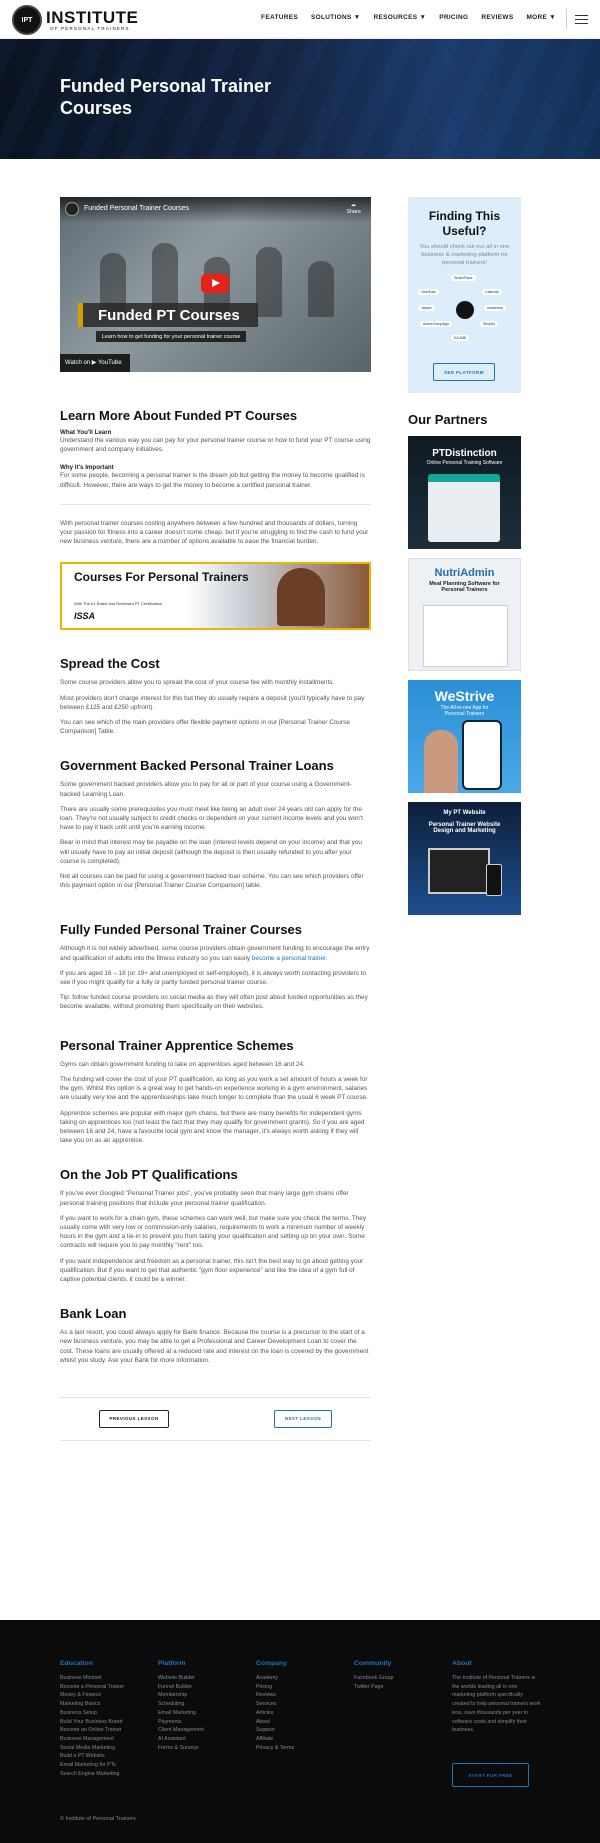 This screenshot has width=600, height=1843. Describe the element at coordinates (105, 1774) in the screenshot. I see `footer-link: Search Engine Marketing` at that location.